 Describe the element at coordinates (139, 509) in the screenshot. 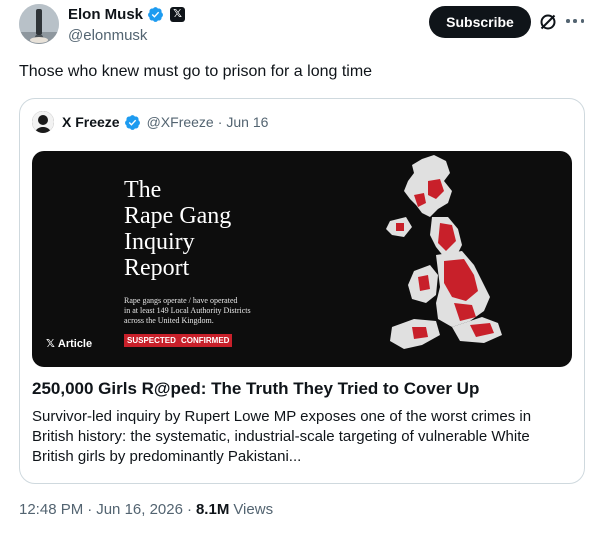

I see `tweet-date: Jun 16, 2026` at that location.